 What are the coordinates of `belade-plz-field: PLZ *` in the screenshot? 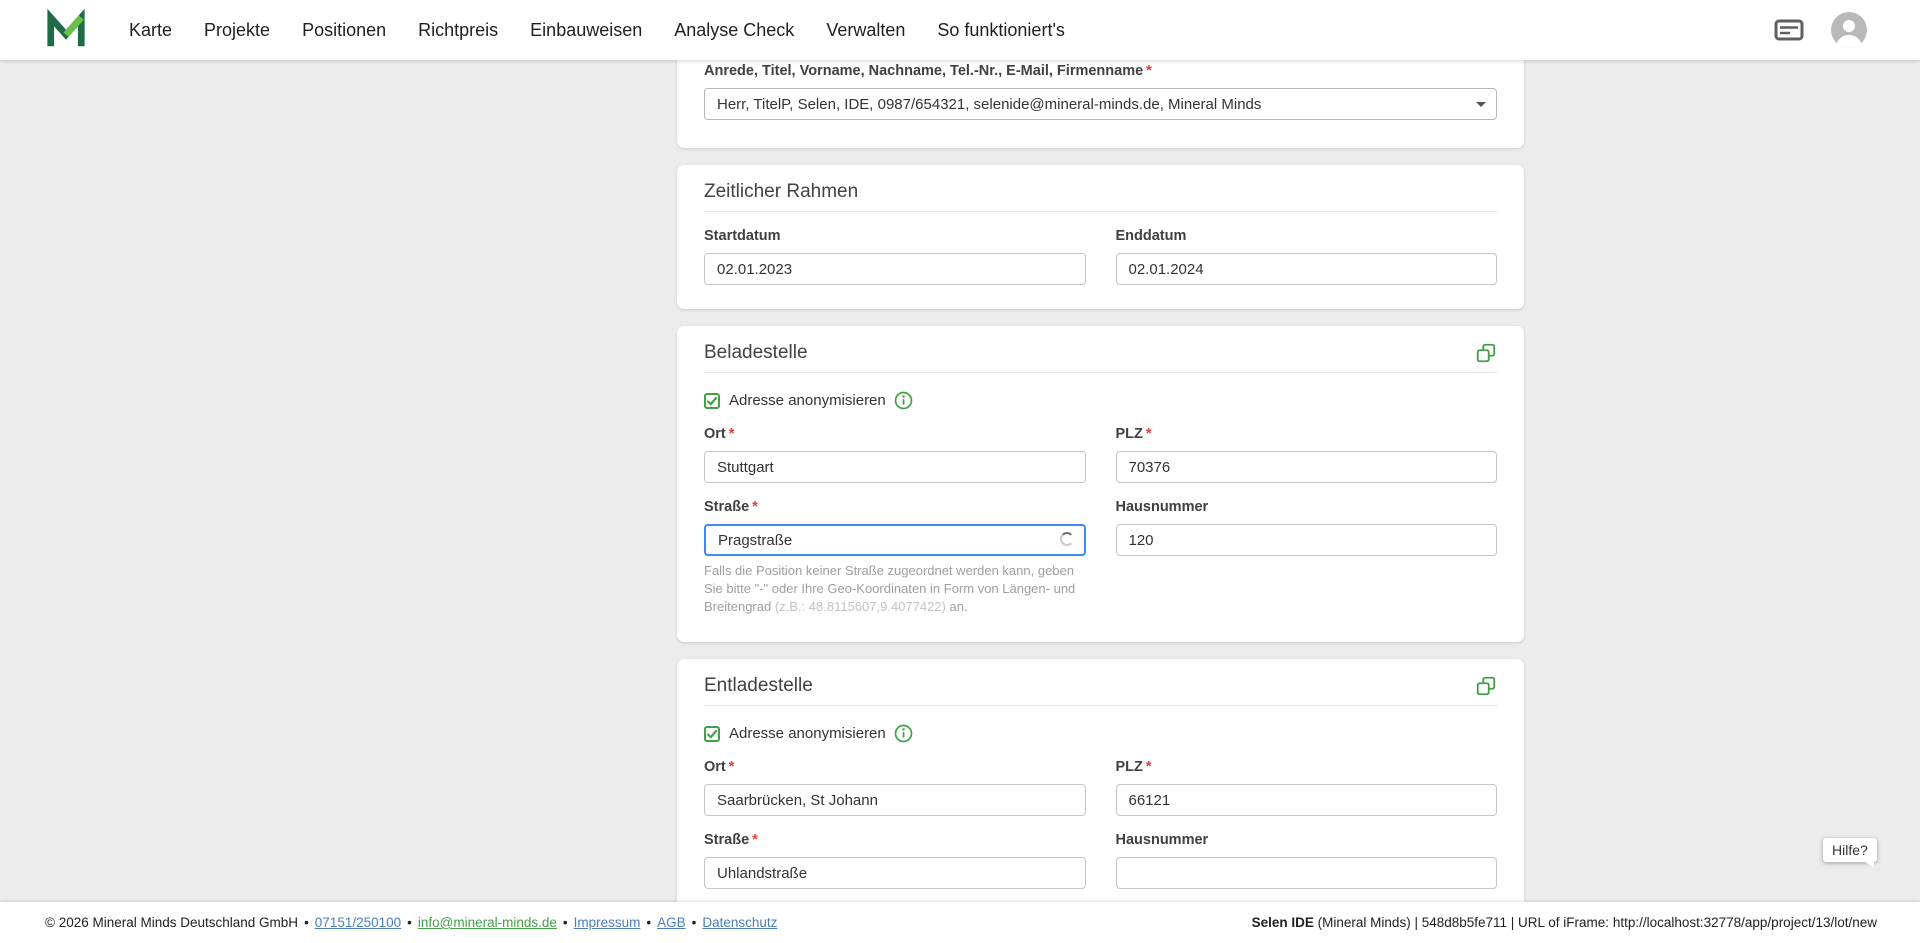 It's located at (1306, 454).